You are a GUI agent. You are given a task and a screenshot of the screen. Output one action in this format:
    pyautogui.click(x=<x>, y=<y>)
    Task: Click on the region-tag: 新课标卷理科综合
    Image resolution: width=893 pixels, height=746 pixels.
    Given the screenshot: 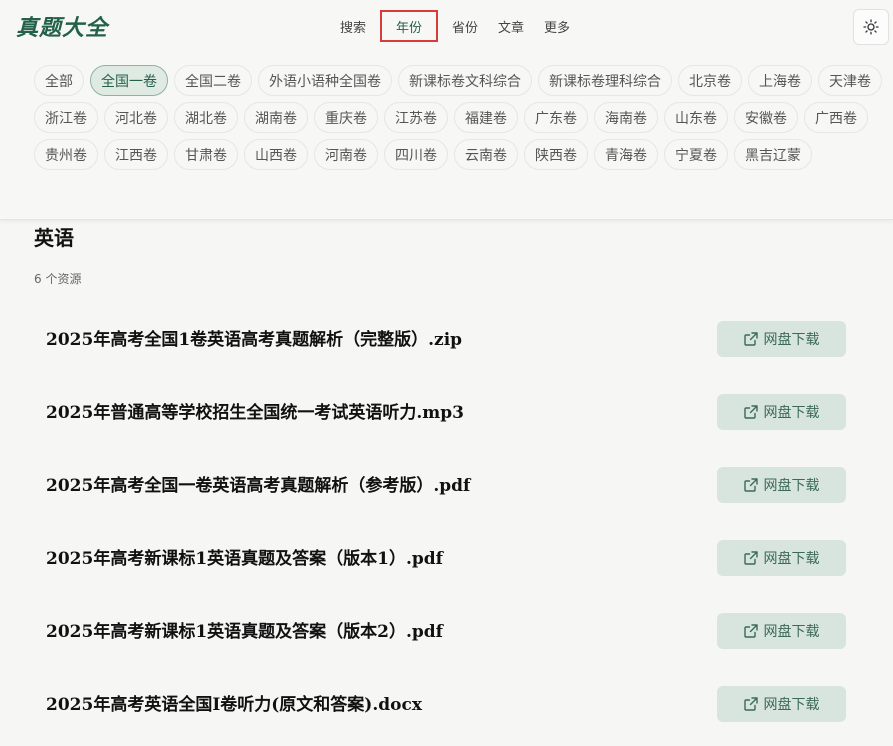 What is the action you would take?
    pyautogui.click(x=605, y=80)
    